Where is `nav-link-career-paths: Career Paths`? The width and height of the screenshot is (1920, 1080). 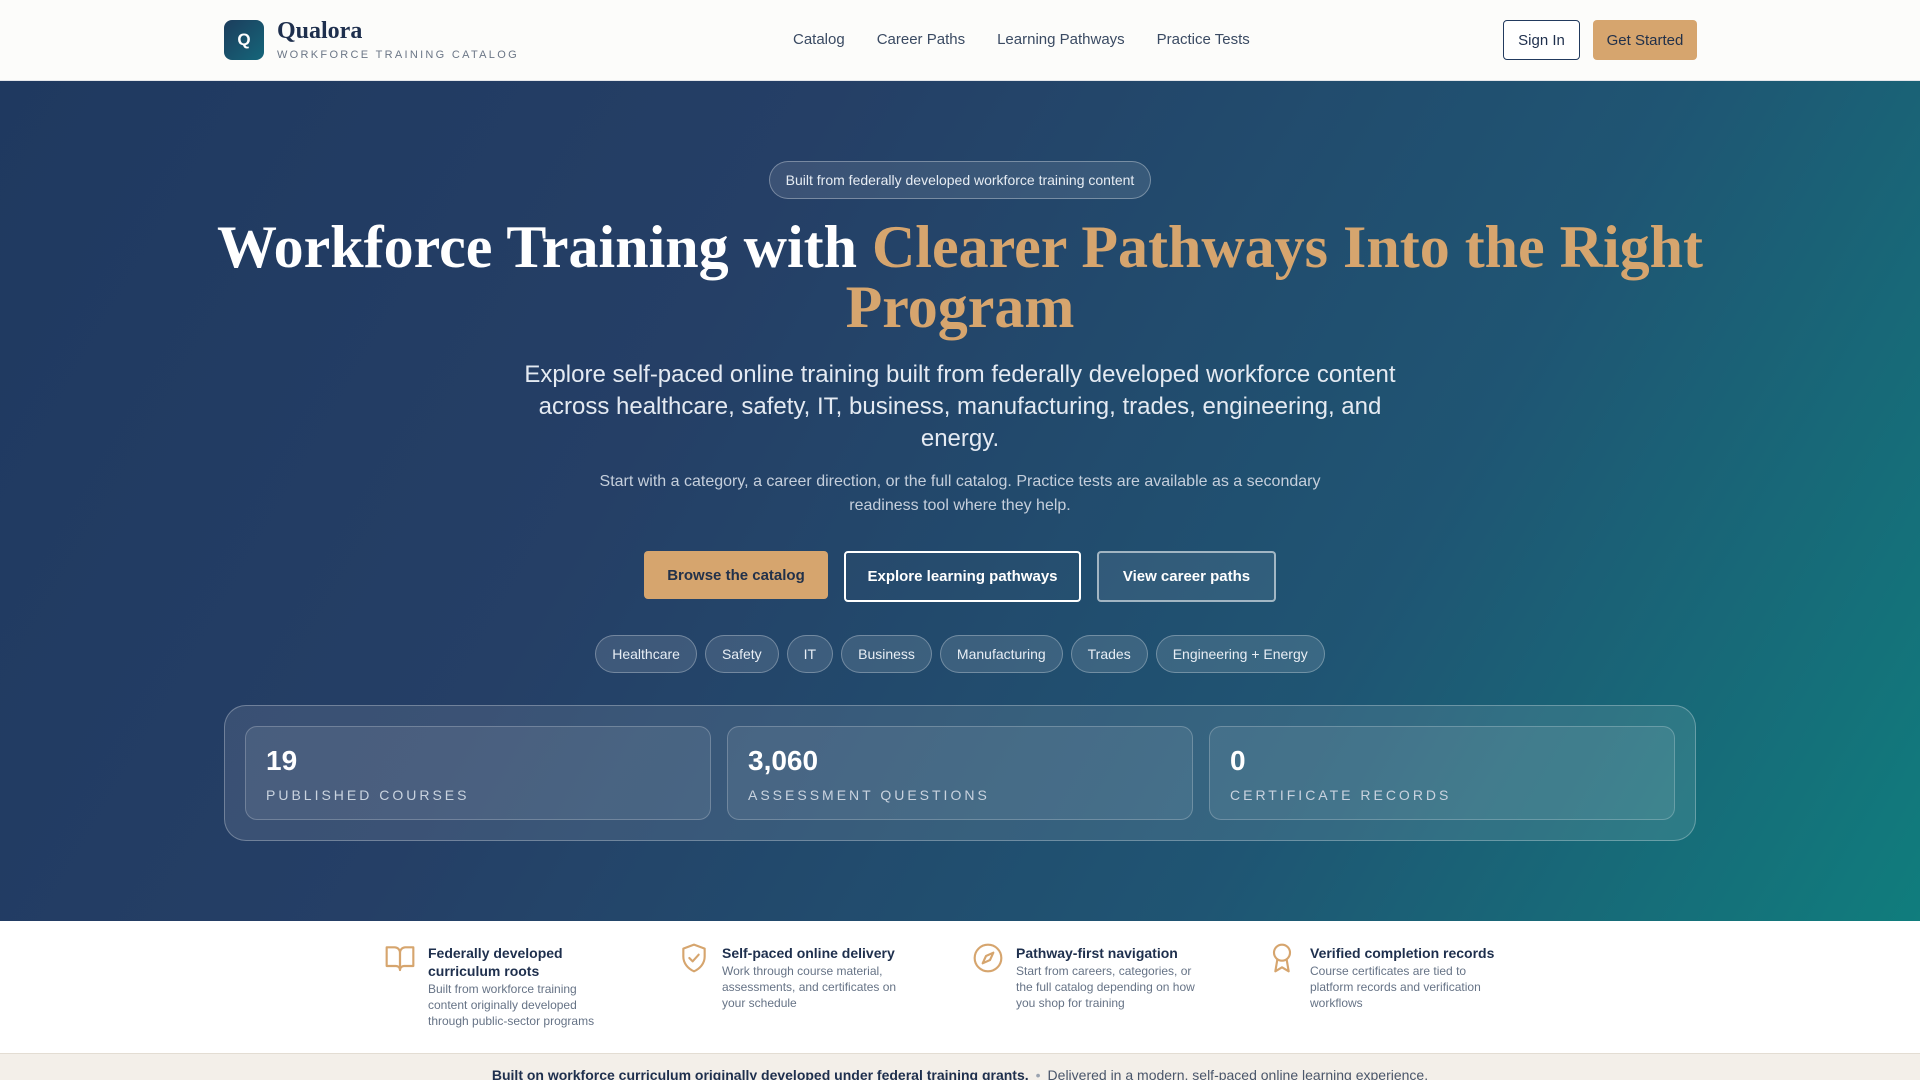 nav-link-career-paths: Career Paths is located at coordinates (921, 39).